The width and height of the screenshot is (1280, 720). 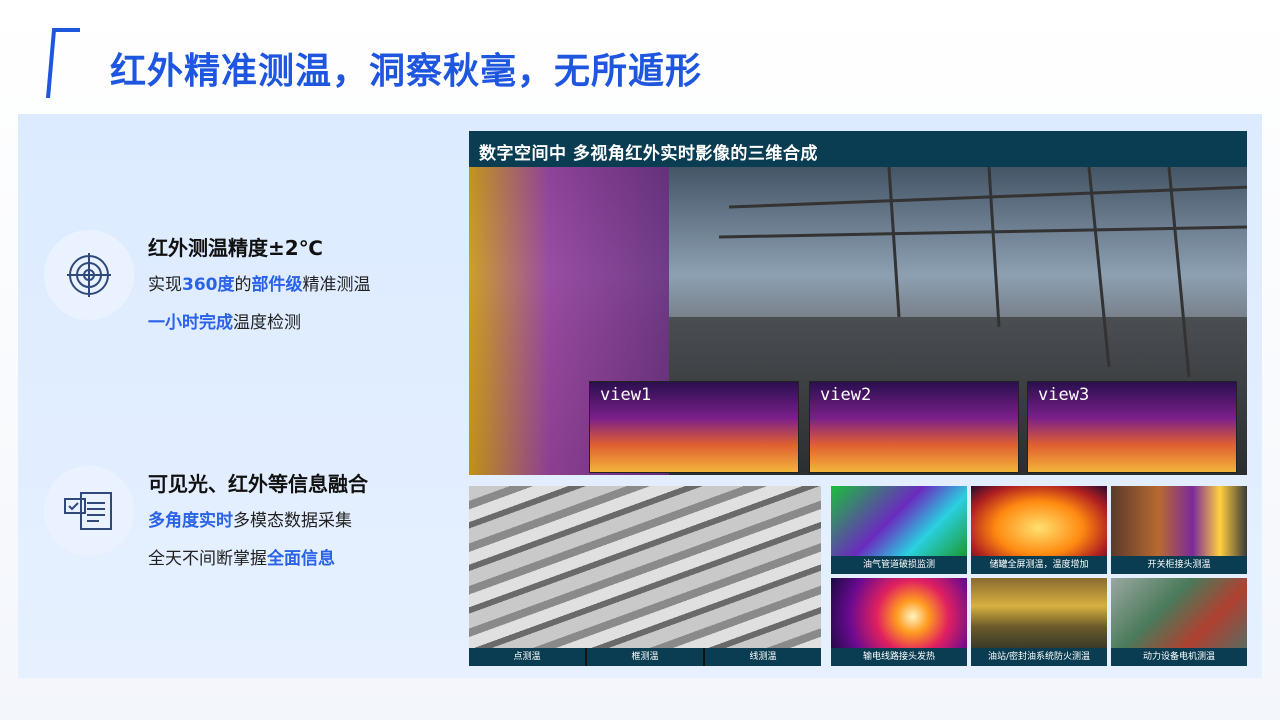 I want to click on view-panel: view3, so click(x=1132, y=427).